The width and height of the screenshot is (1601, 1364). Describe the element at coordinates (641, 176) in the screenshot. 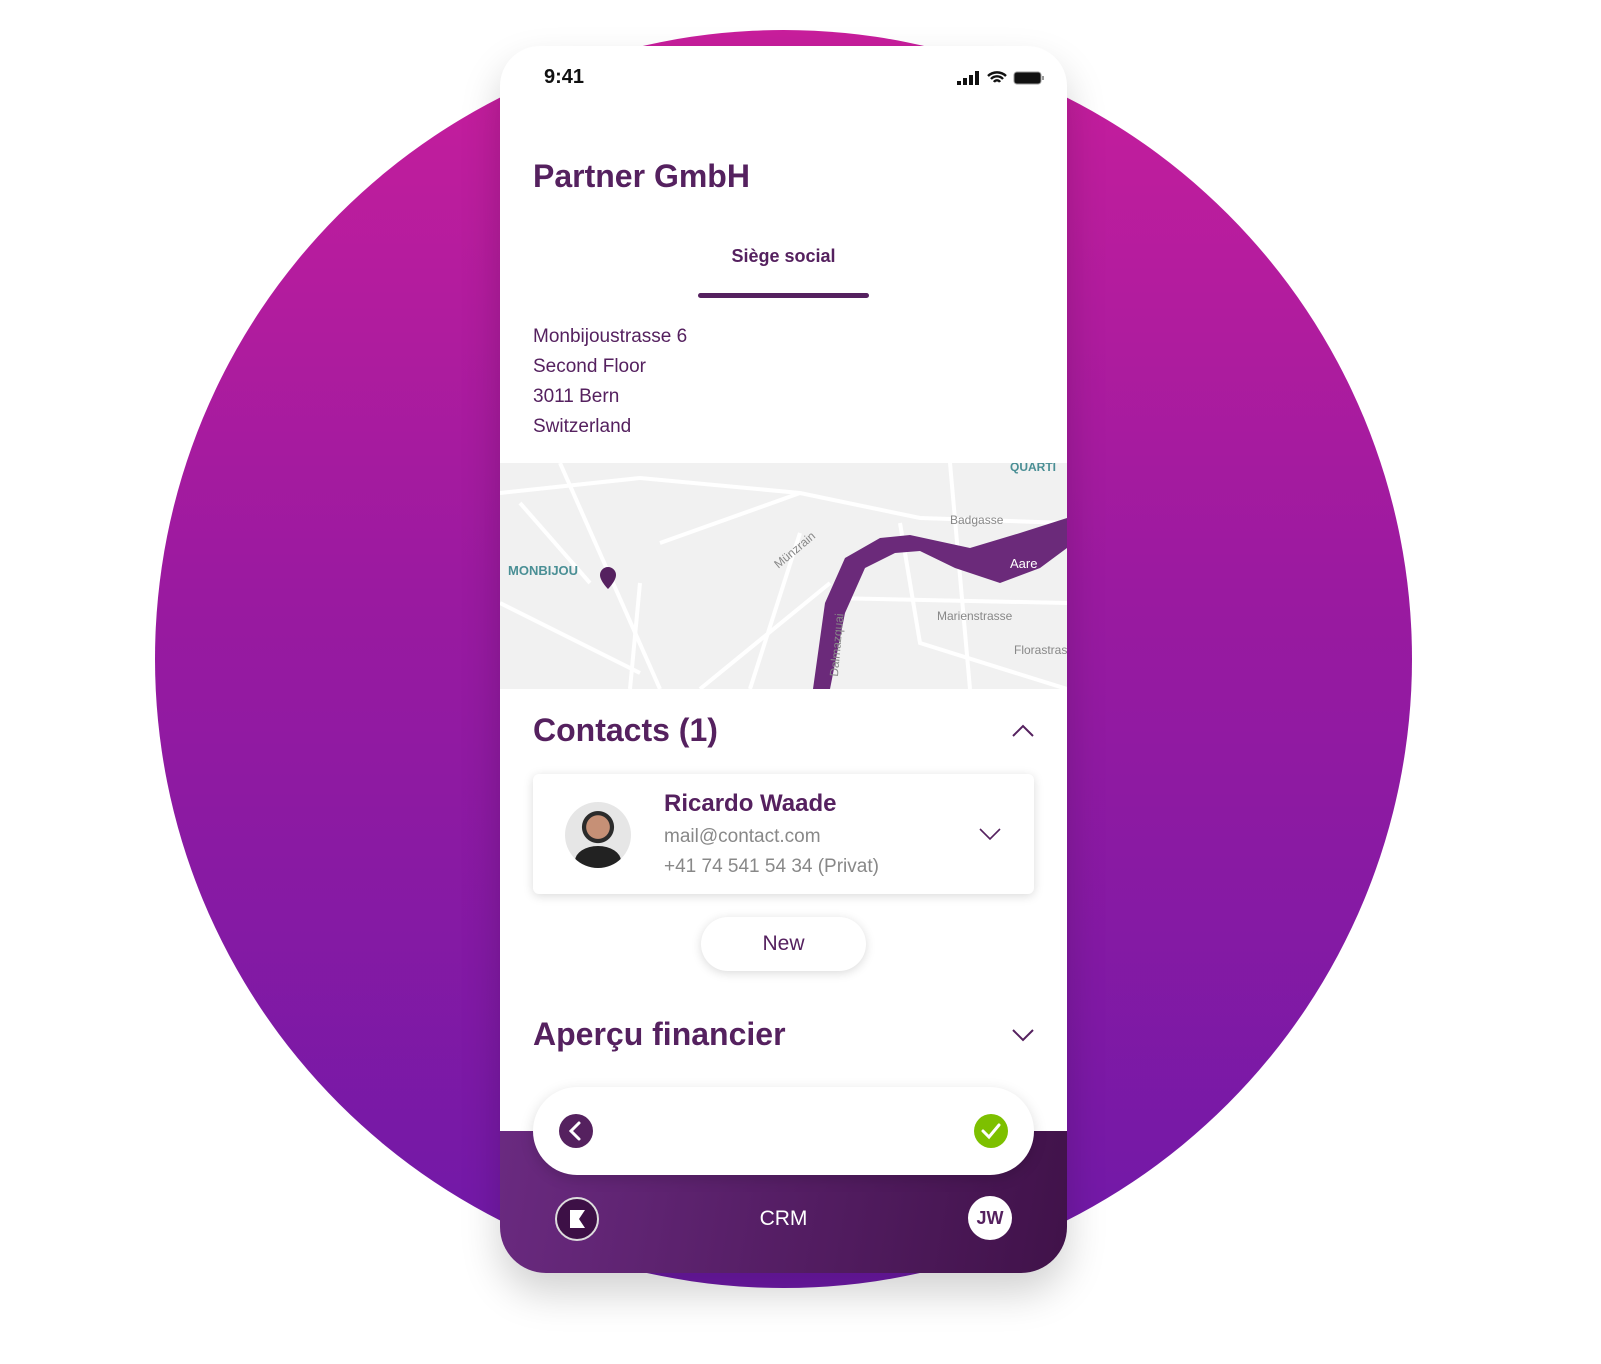

I see `page-title: Partner GmbH` at that location.